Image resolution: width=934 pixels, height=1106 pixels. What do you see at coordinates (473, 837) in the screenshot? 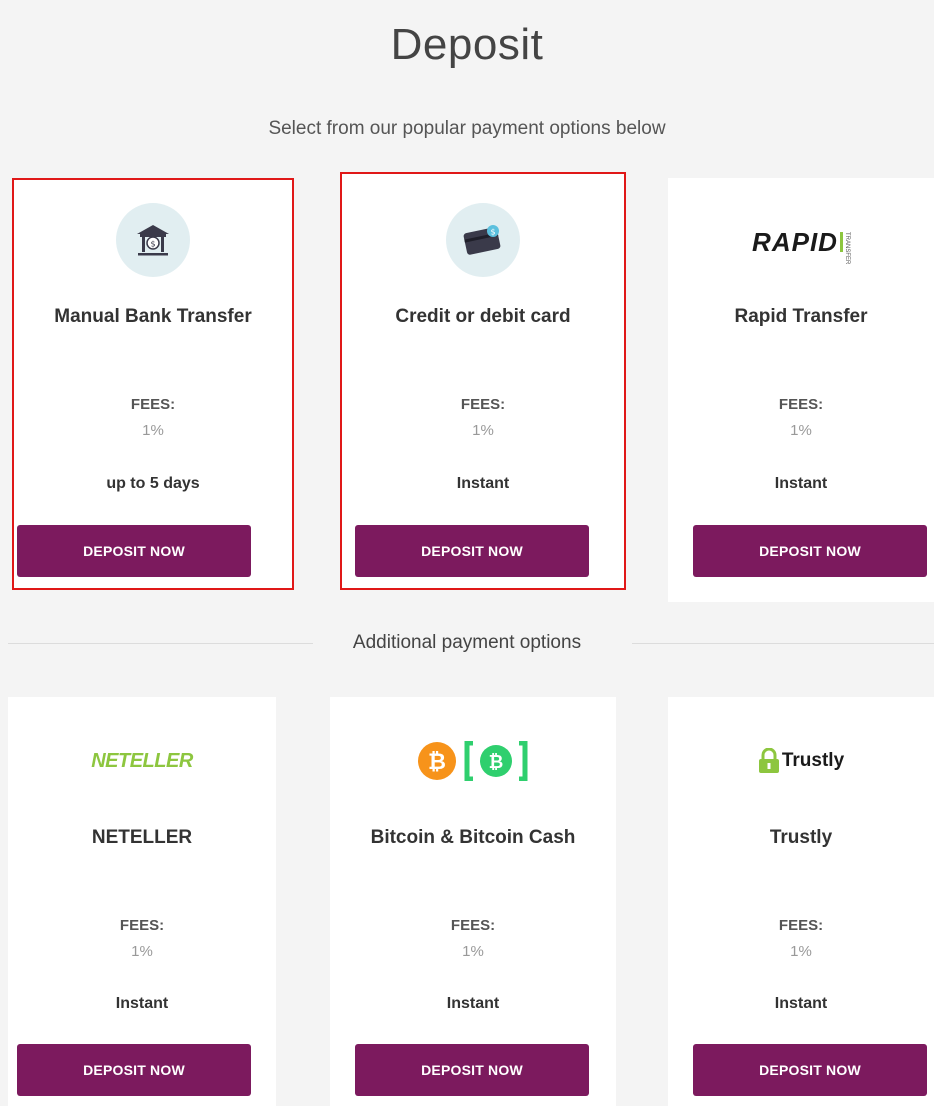
I see `method-name: Bitcoin & Bitcoin Cash` at bounding box center [473, 837].